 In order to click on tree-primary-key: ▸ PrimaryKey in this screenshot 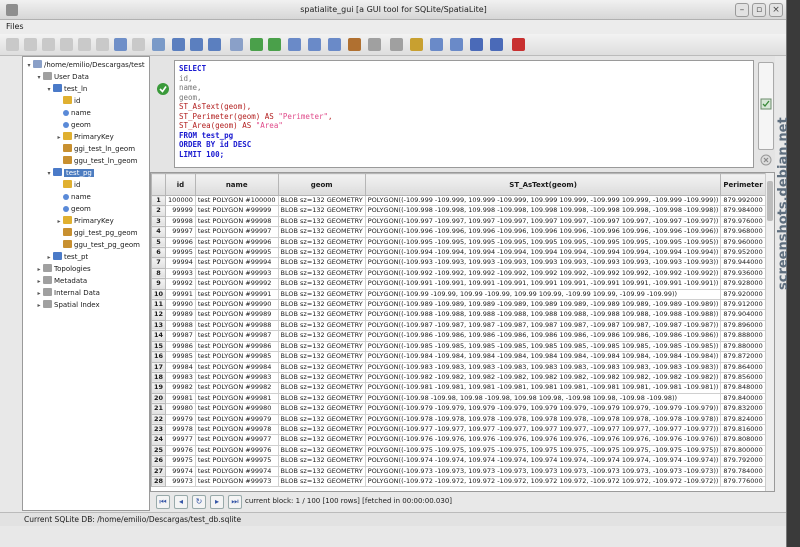, I will do `click(84, 137)`.